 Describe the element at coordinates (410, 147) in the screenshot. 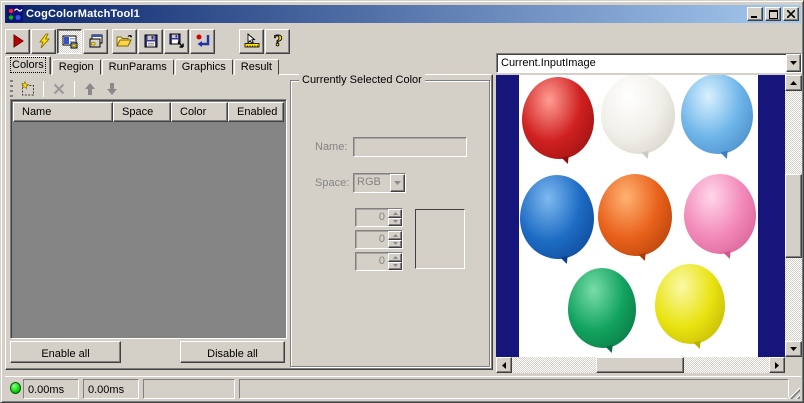

I see `color-name-input` at that location.